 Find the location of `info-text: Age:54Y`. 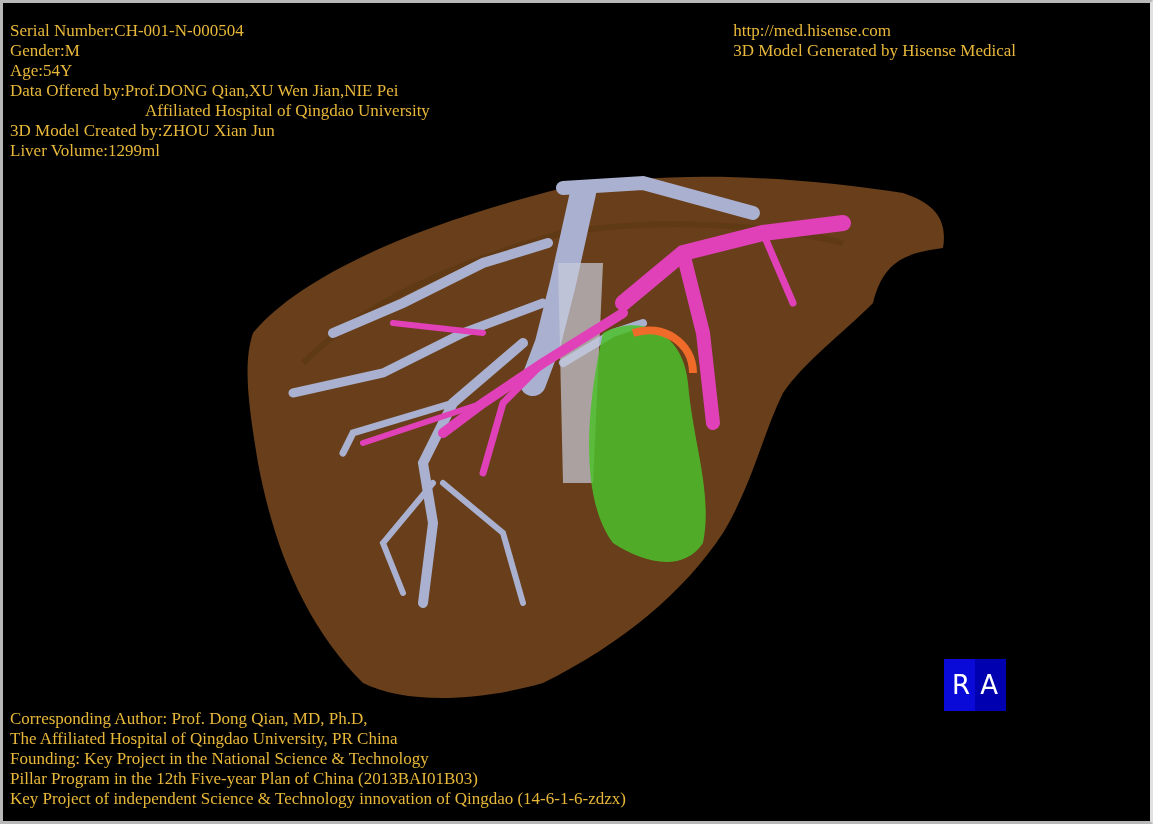

info-text: Age:54Y is located at coordinates (41, 71).